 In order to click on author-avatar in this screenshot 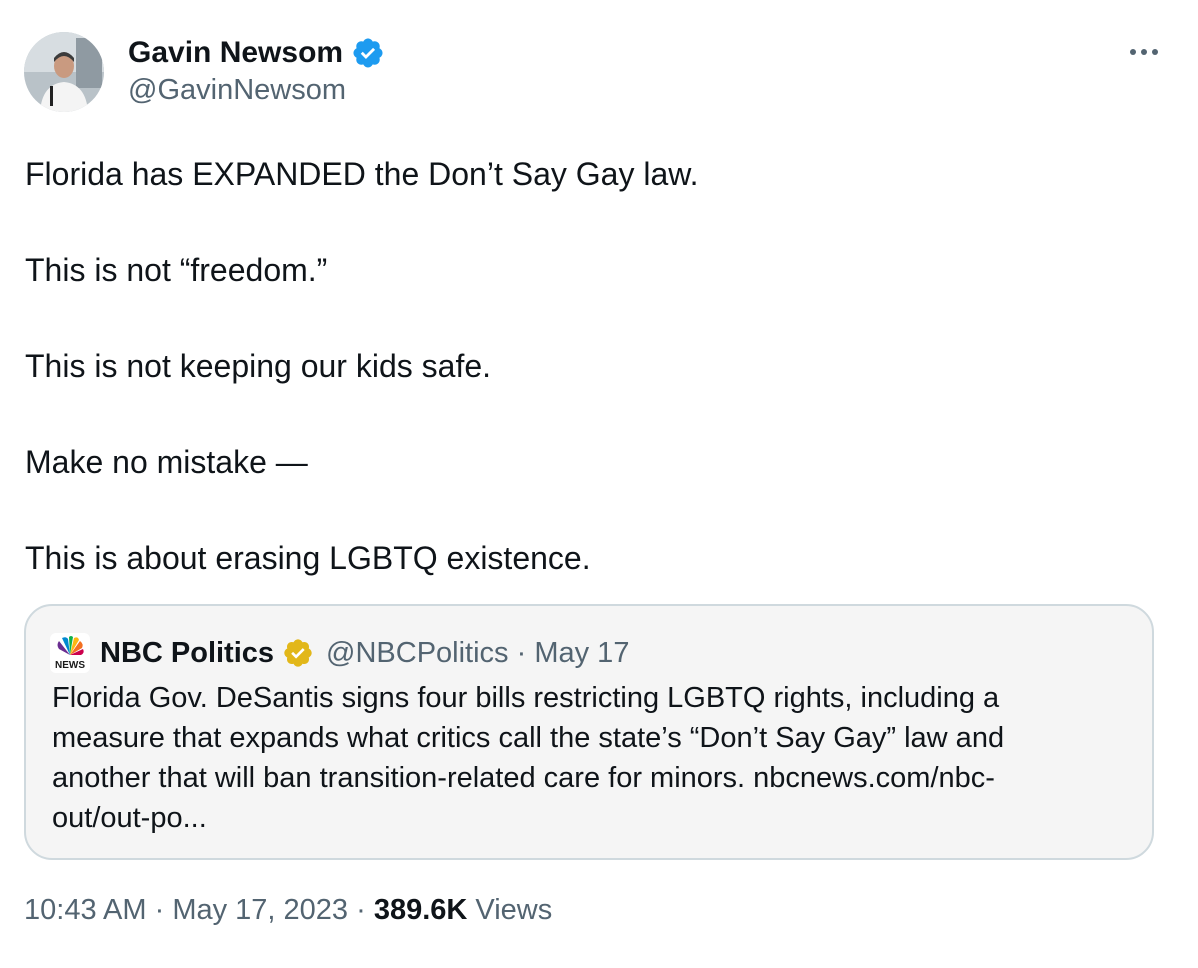, I will do `click(64, 72)`.